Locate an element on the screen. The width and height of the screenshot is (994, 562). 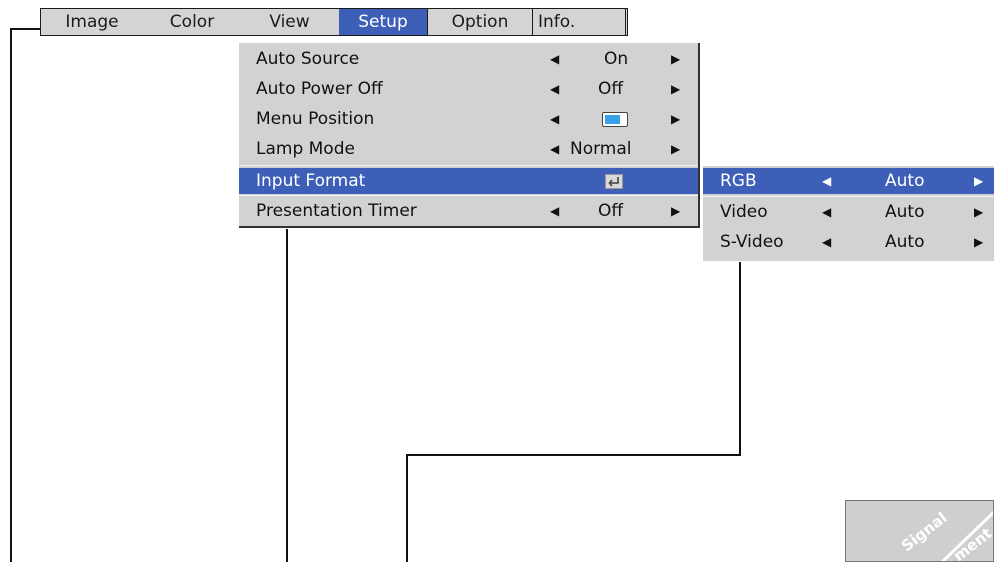
item-label: Auto Source is located at coordinates (308, 59).